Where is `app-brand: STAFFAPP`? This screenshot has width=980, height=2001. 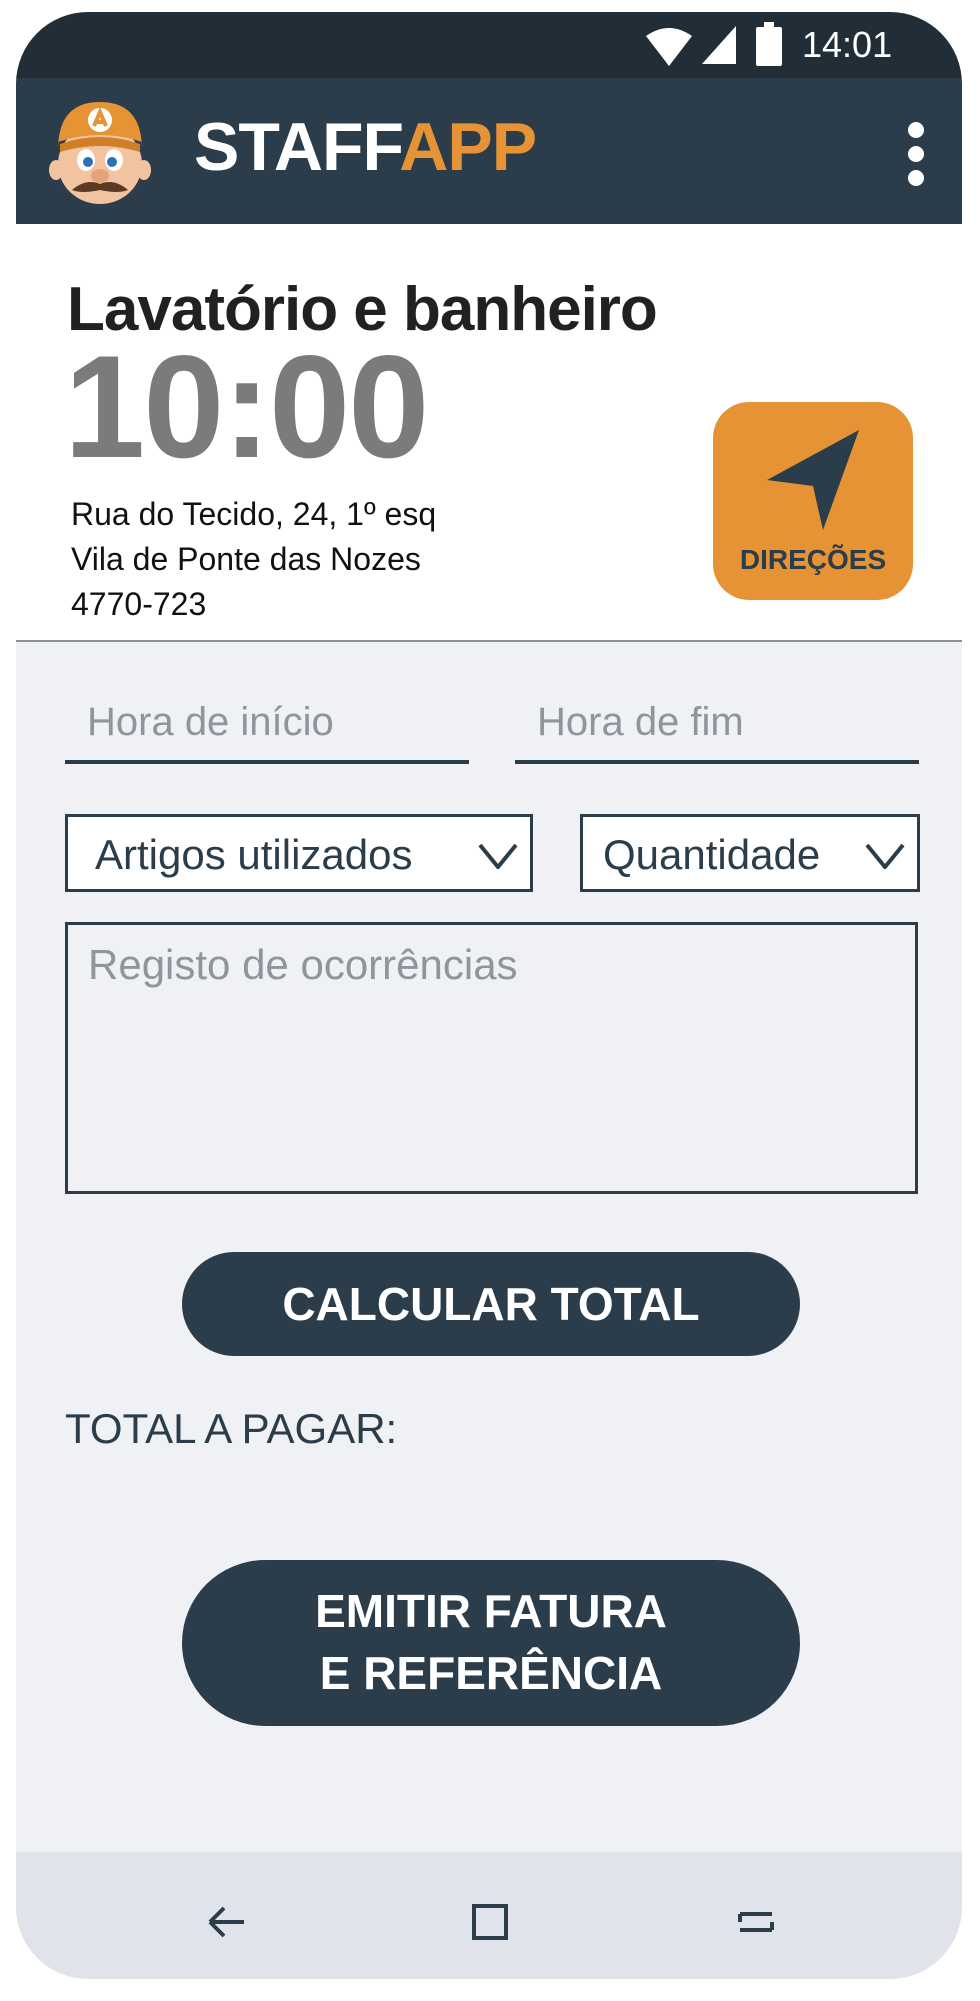
app-brand: STAFFAPP is located at coordinates (365, 147).